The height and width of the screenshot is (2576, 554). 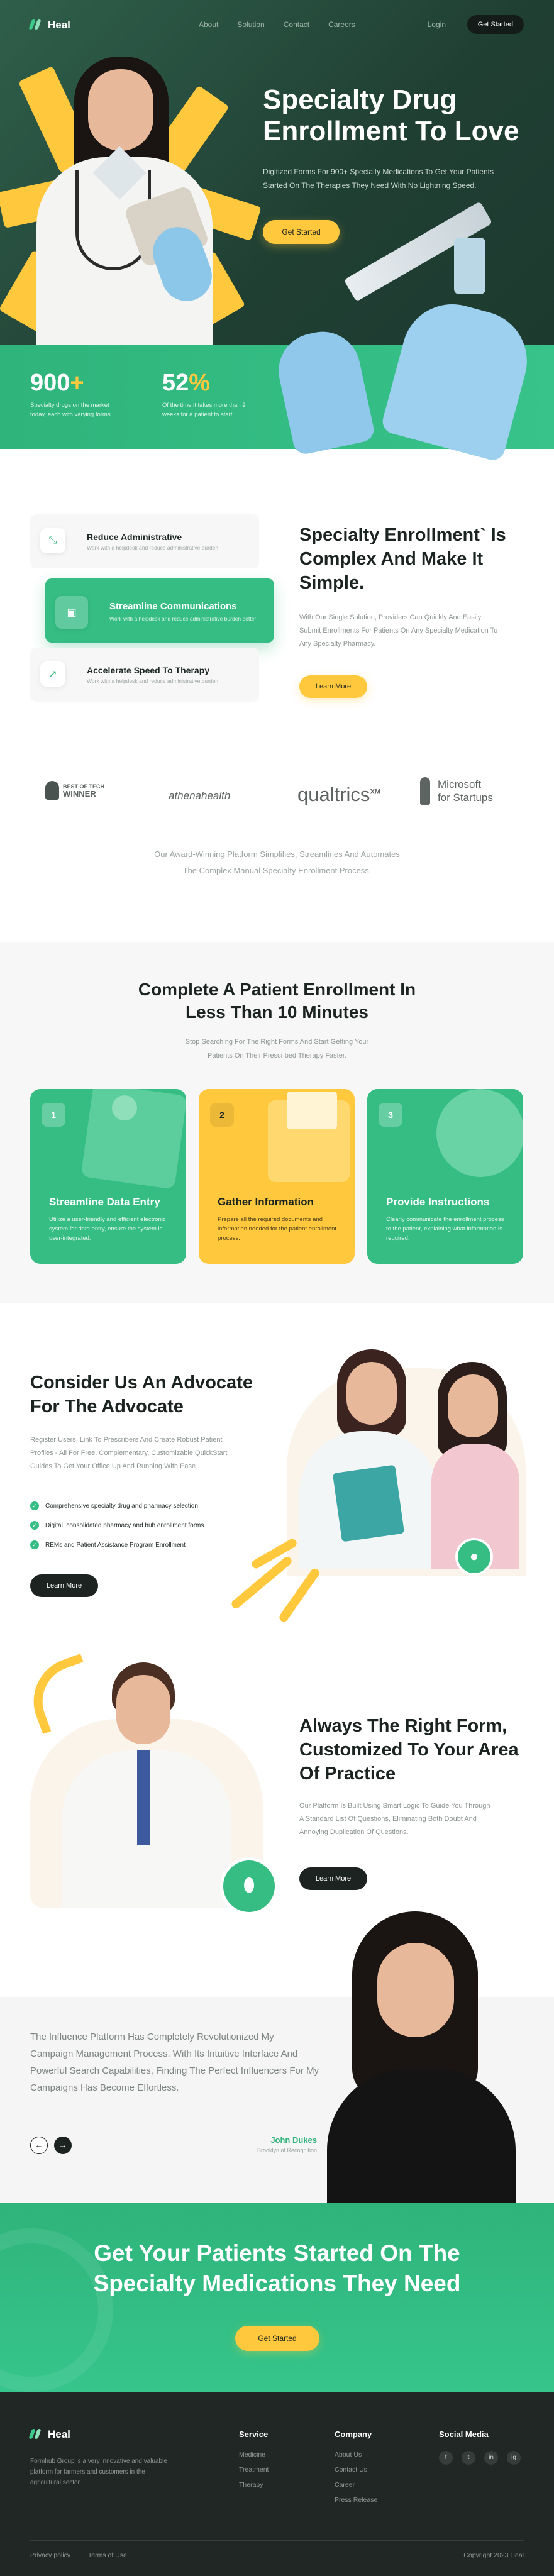 I want to click on partner-qualtrics: qualtricsXM, so click(x=339, y=794).